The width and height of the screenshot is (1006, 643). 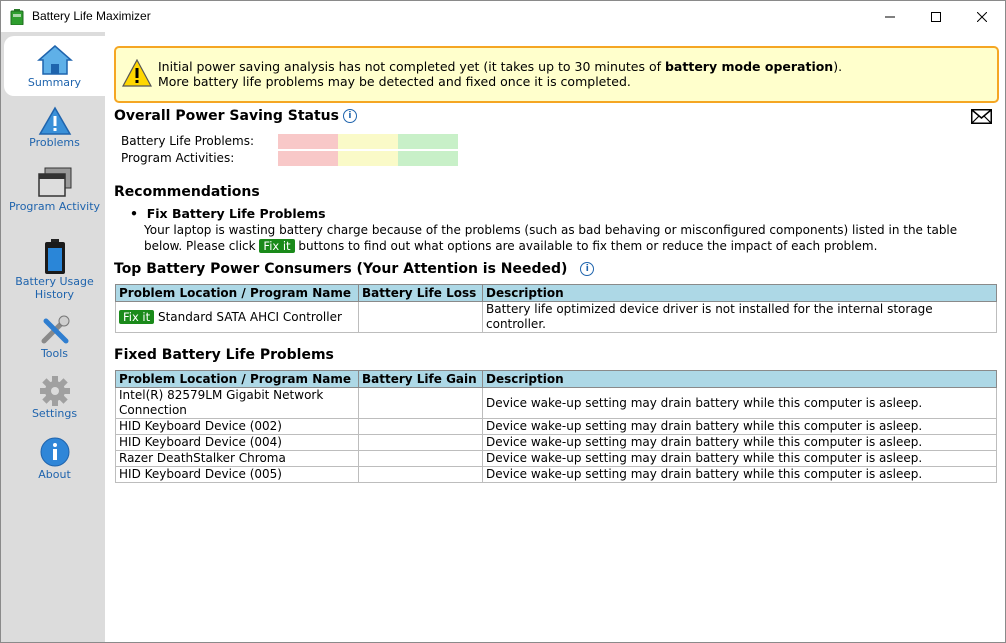 What do you see at coordinates (936, 16) in the screenshot?
I see `maximize-button` at bounding box center [936, 16].